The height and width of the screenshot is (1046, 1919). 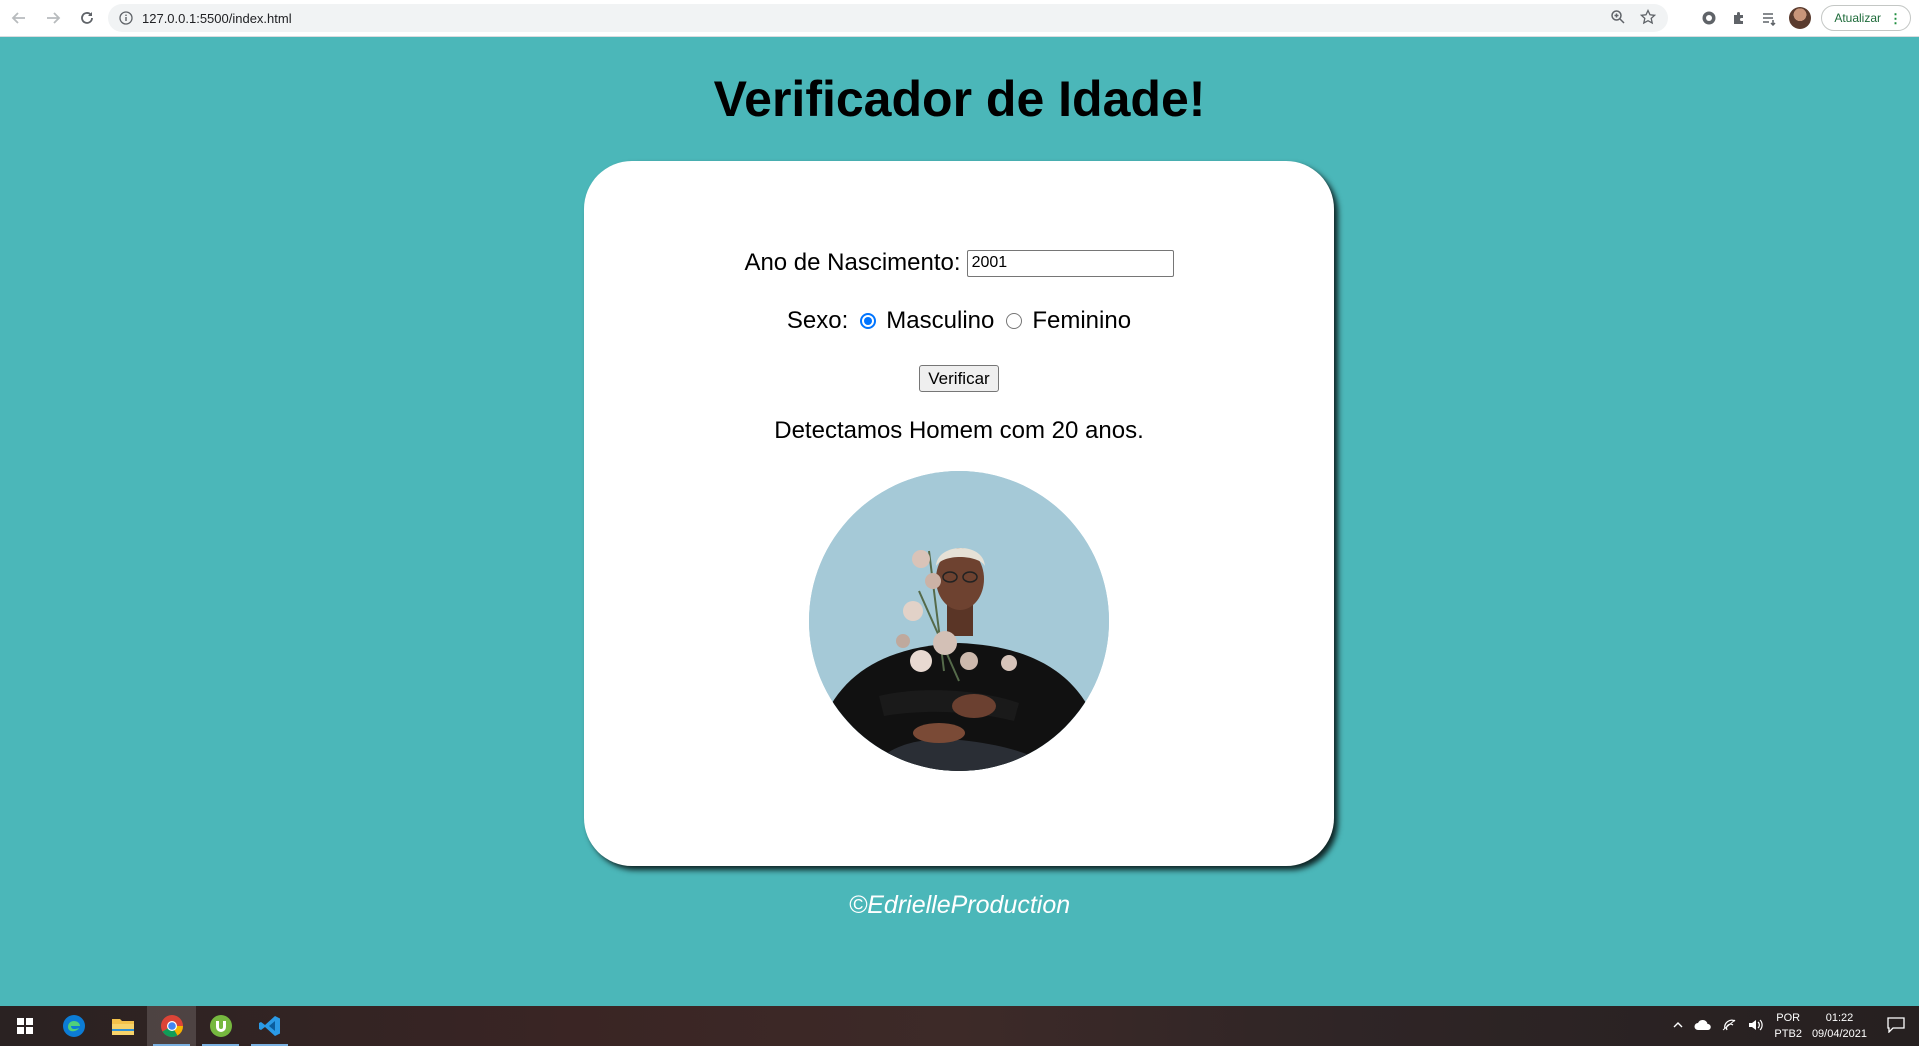 I want to click on profile-avatar, so click(x=1800, y=18).